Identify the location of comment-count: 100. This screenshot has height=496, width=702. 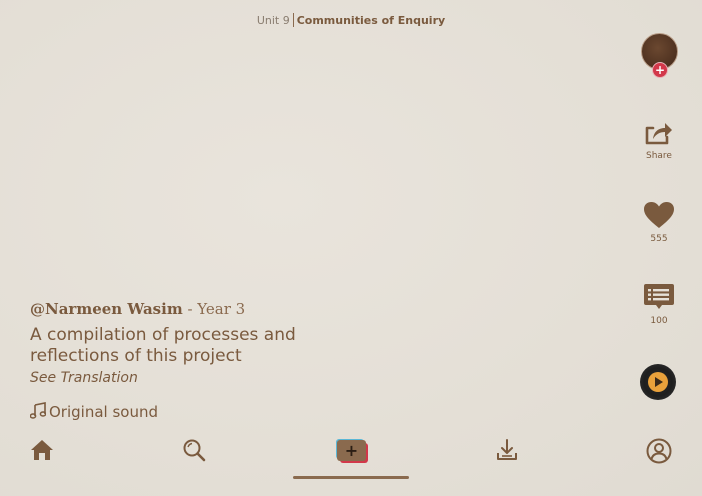
(659, 321).